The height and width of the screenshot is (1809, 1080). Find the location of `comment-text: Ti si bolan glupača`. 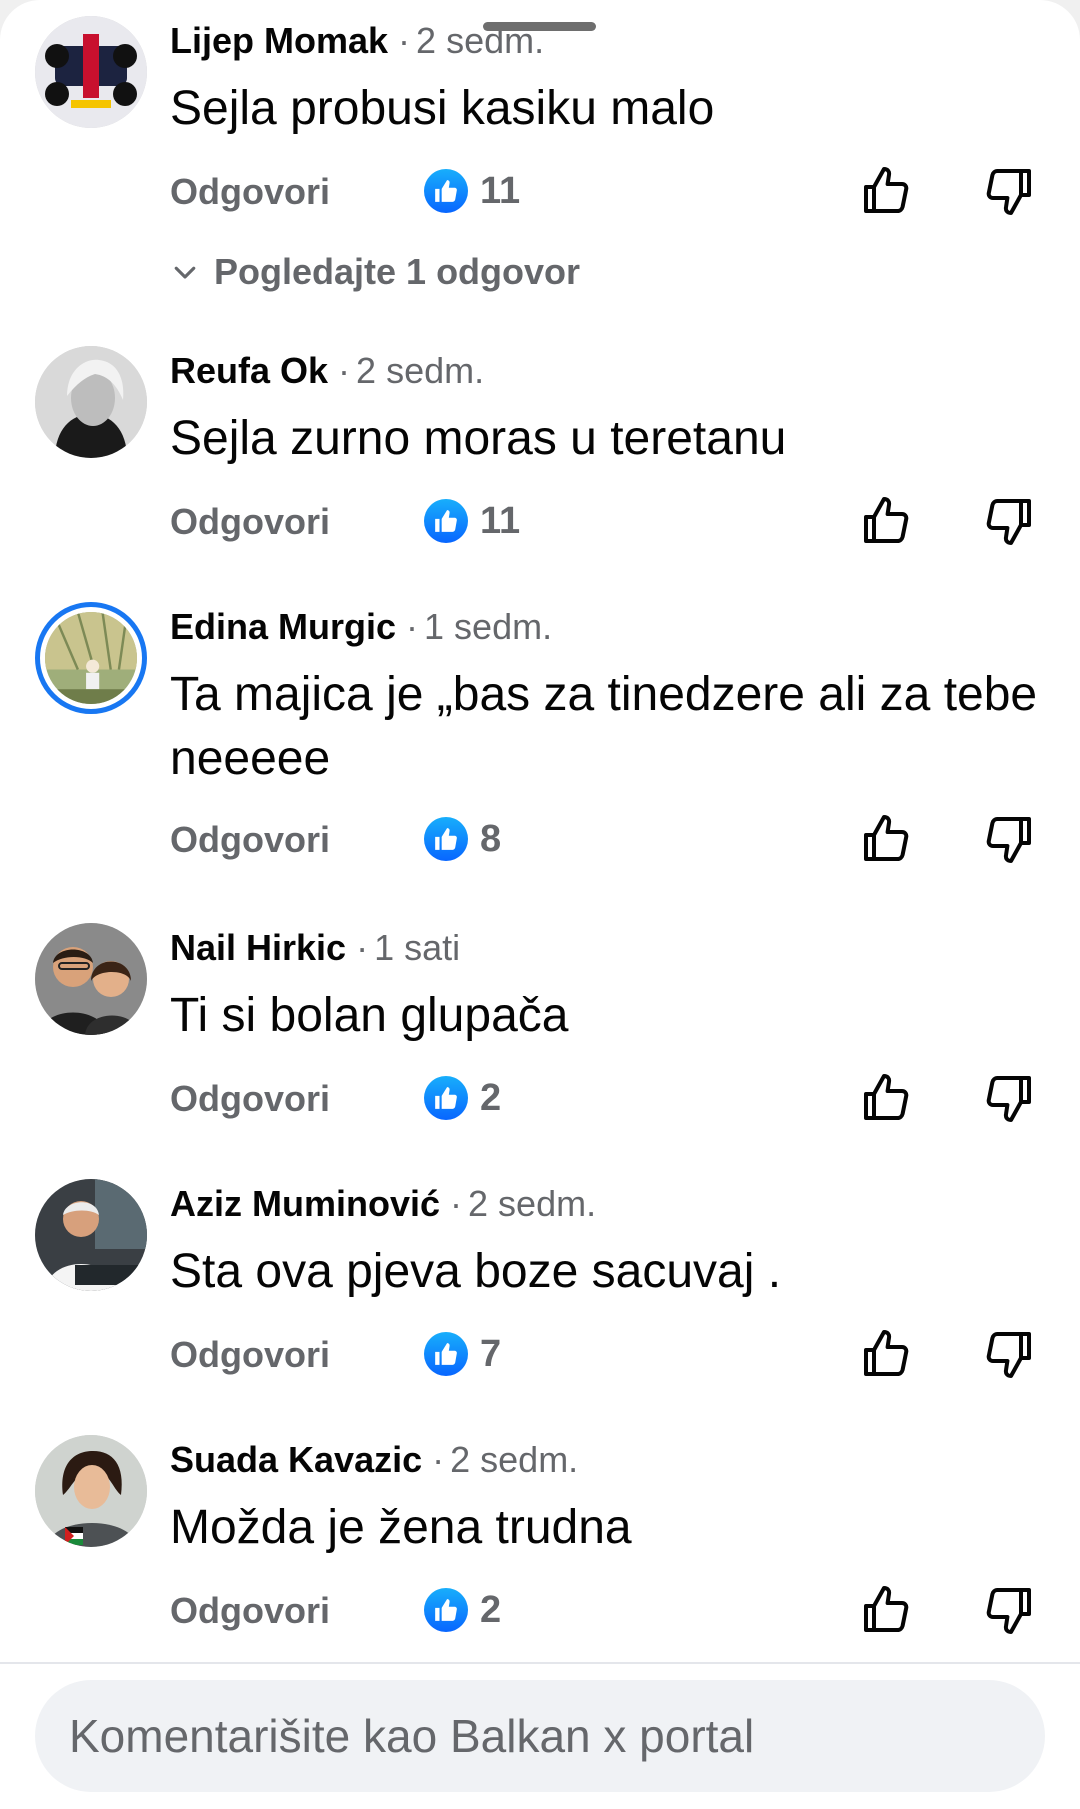

comment-text: Ti si bolan glupača is located at coordinates (369, 1015).